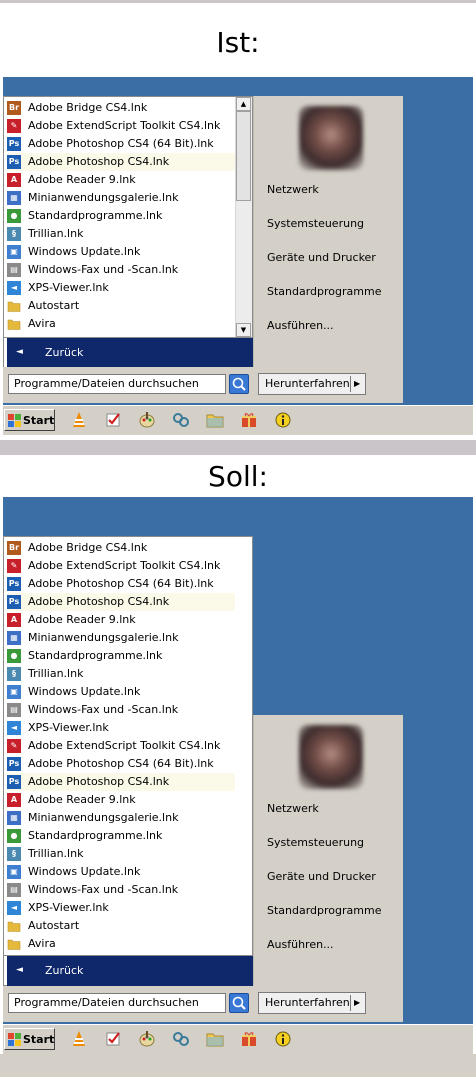  I want to click on program-item-label: Adobe Photoshop CS4.lnk, so click(99, 161).